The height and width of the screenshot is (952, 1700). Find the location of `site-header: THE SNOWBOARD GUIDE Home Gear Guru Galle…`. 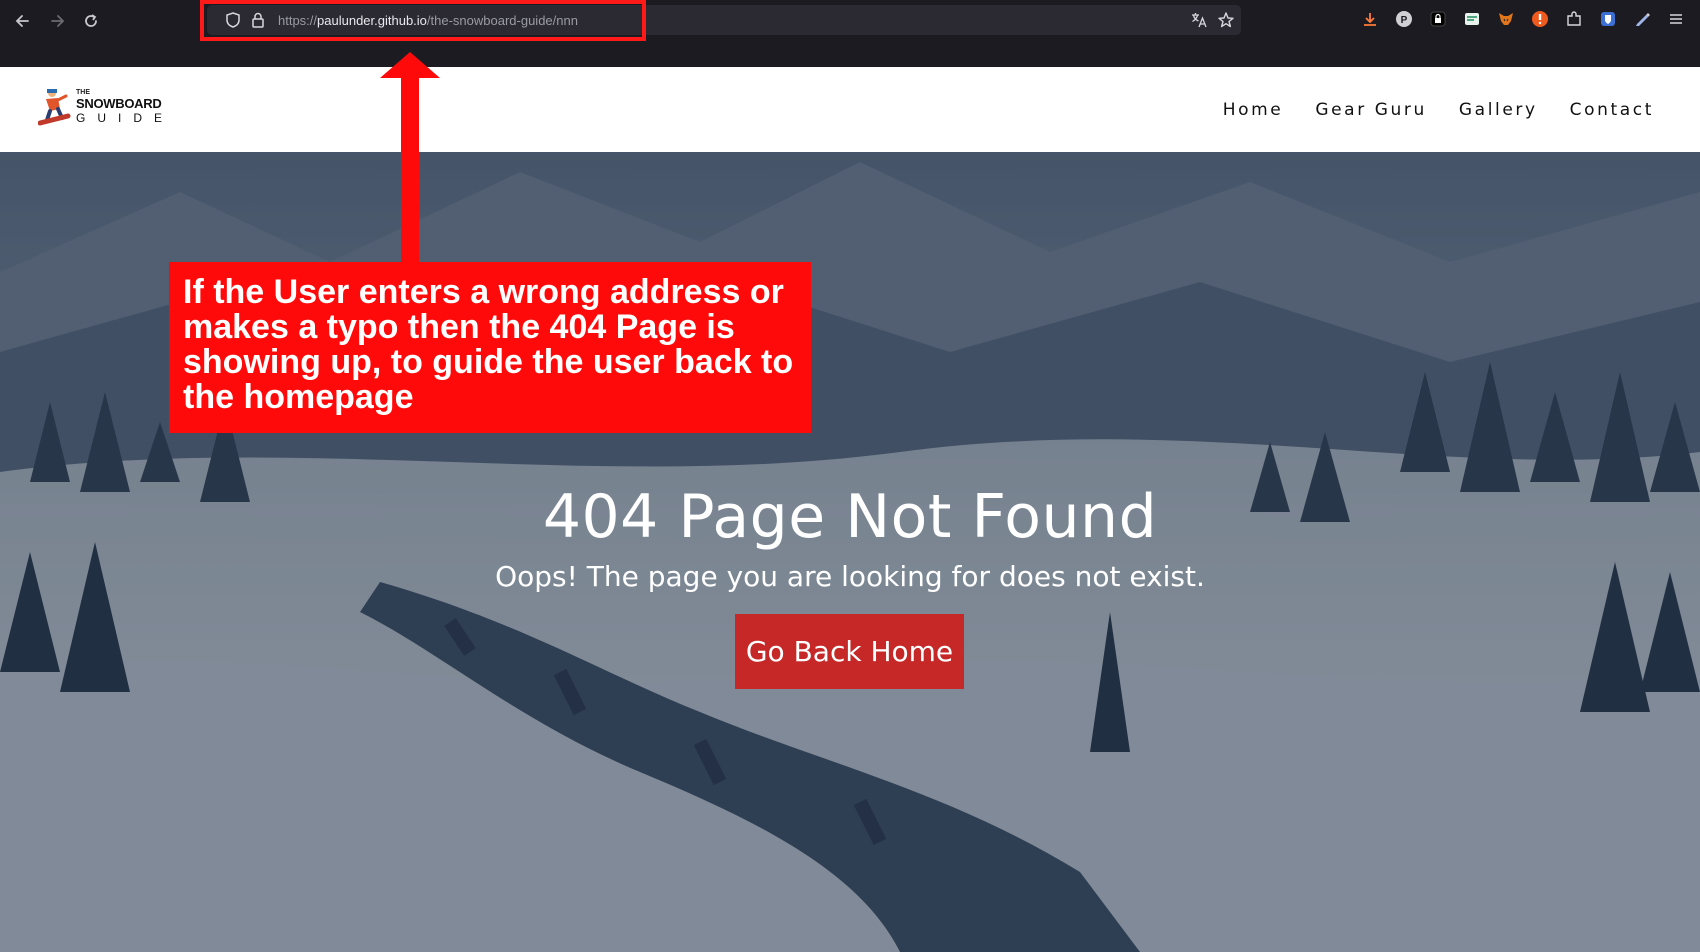

site-header: THE SNOWBOARD GUIDE Home Gear Guru Galle… is located at coordinates (850, 109).